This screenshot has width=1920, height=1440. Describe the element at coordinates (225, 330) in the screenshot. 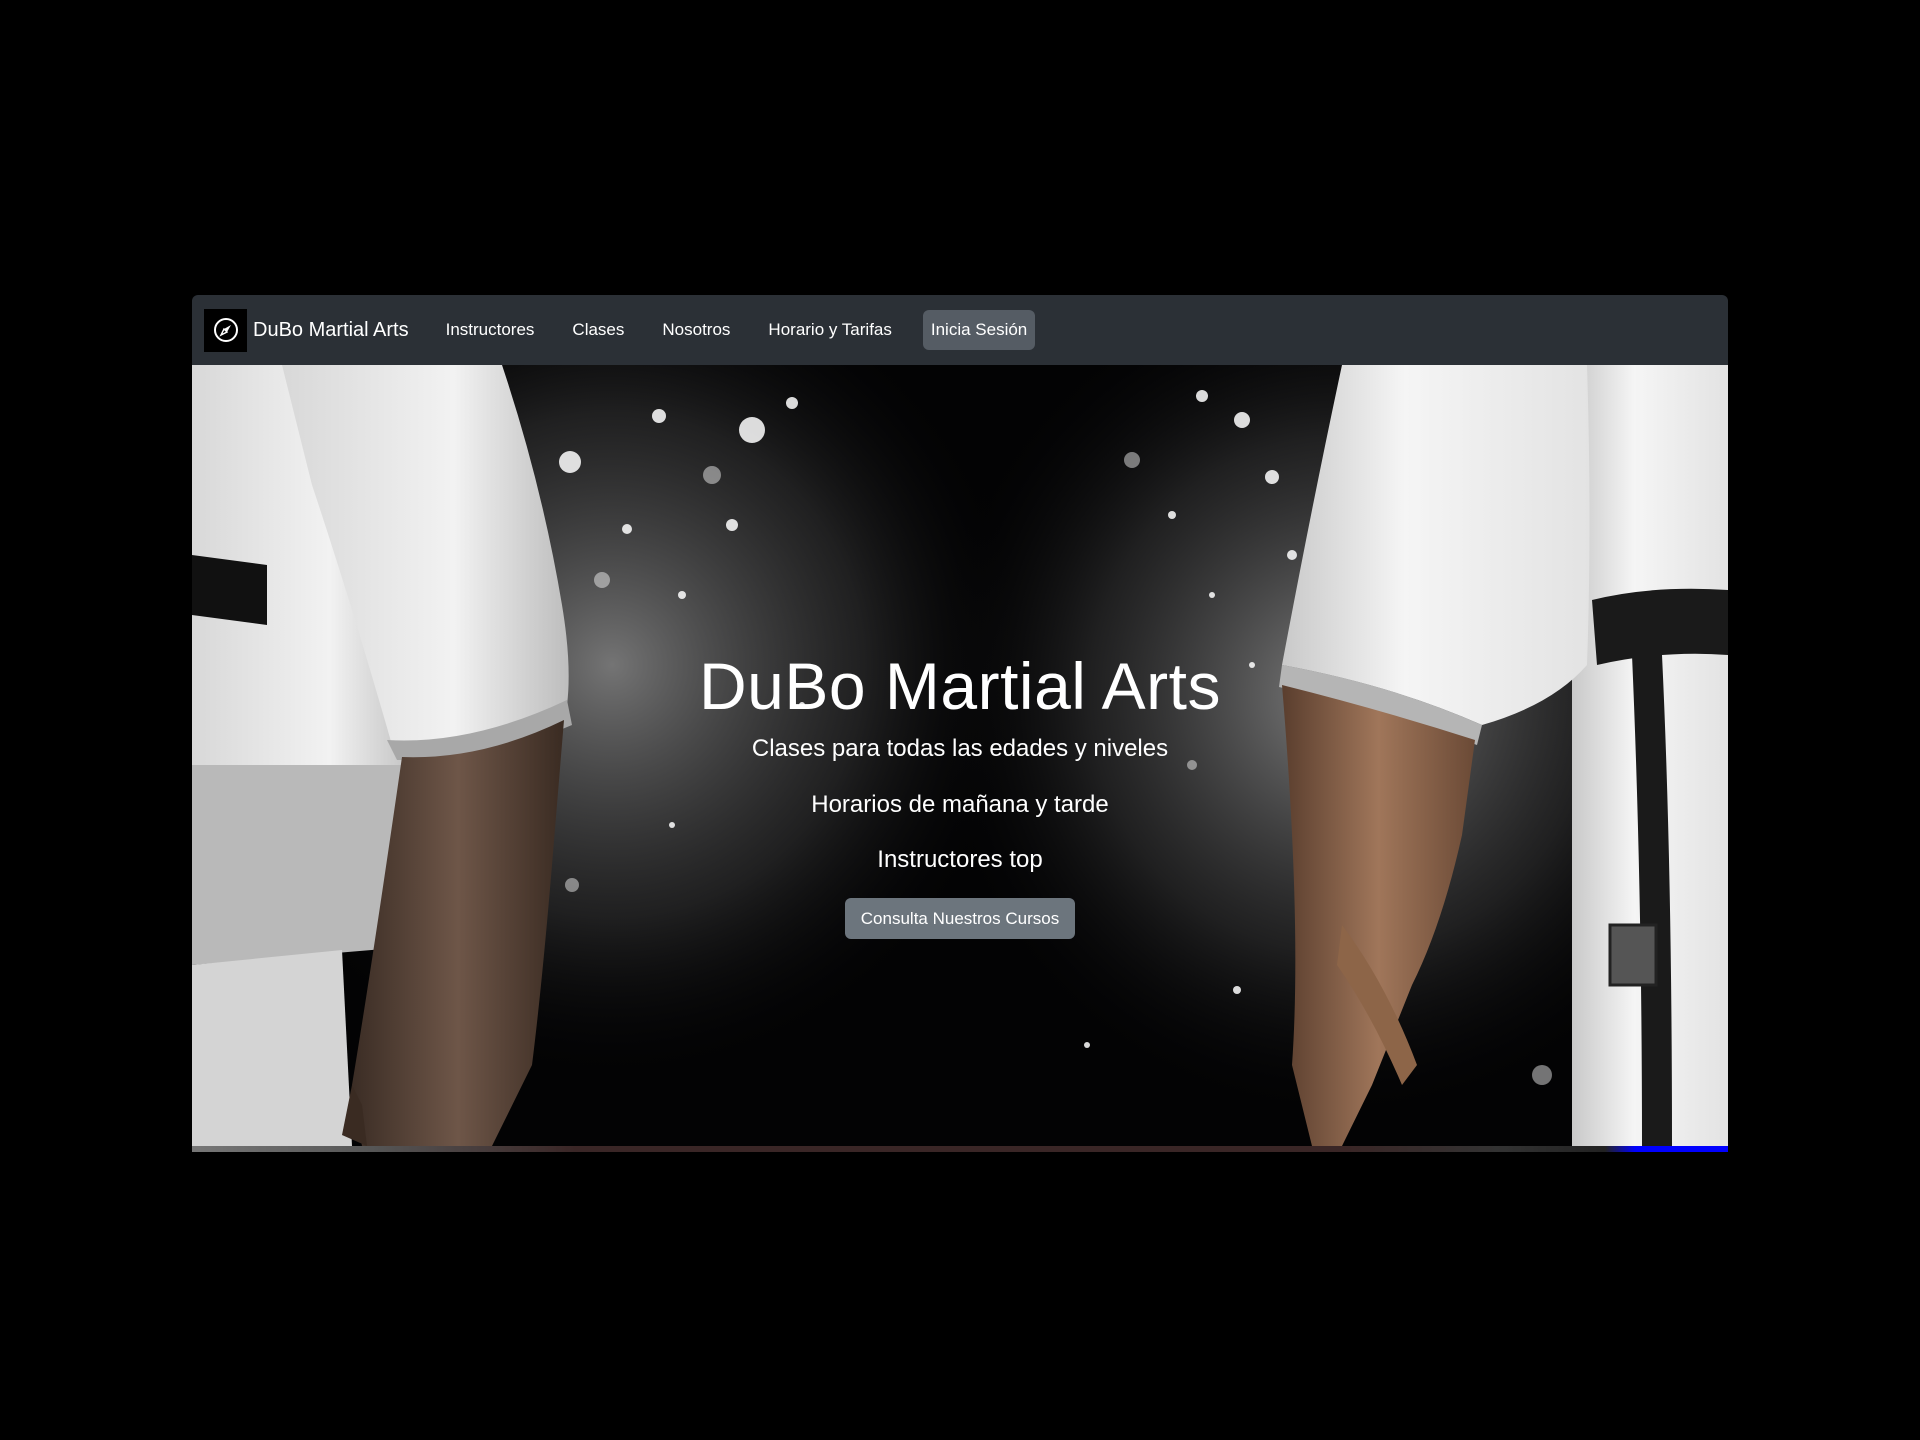

I see `compass-logo-icon` at that location.